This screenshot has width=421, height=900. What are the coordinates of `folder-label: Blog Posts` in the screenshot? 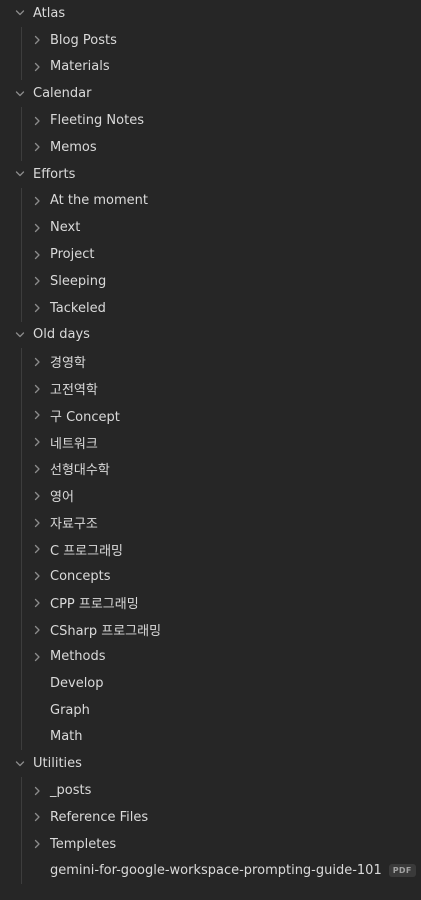 It's located at (83, 40).